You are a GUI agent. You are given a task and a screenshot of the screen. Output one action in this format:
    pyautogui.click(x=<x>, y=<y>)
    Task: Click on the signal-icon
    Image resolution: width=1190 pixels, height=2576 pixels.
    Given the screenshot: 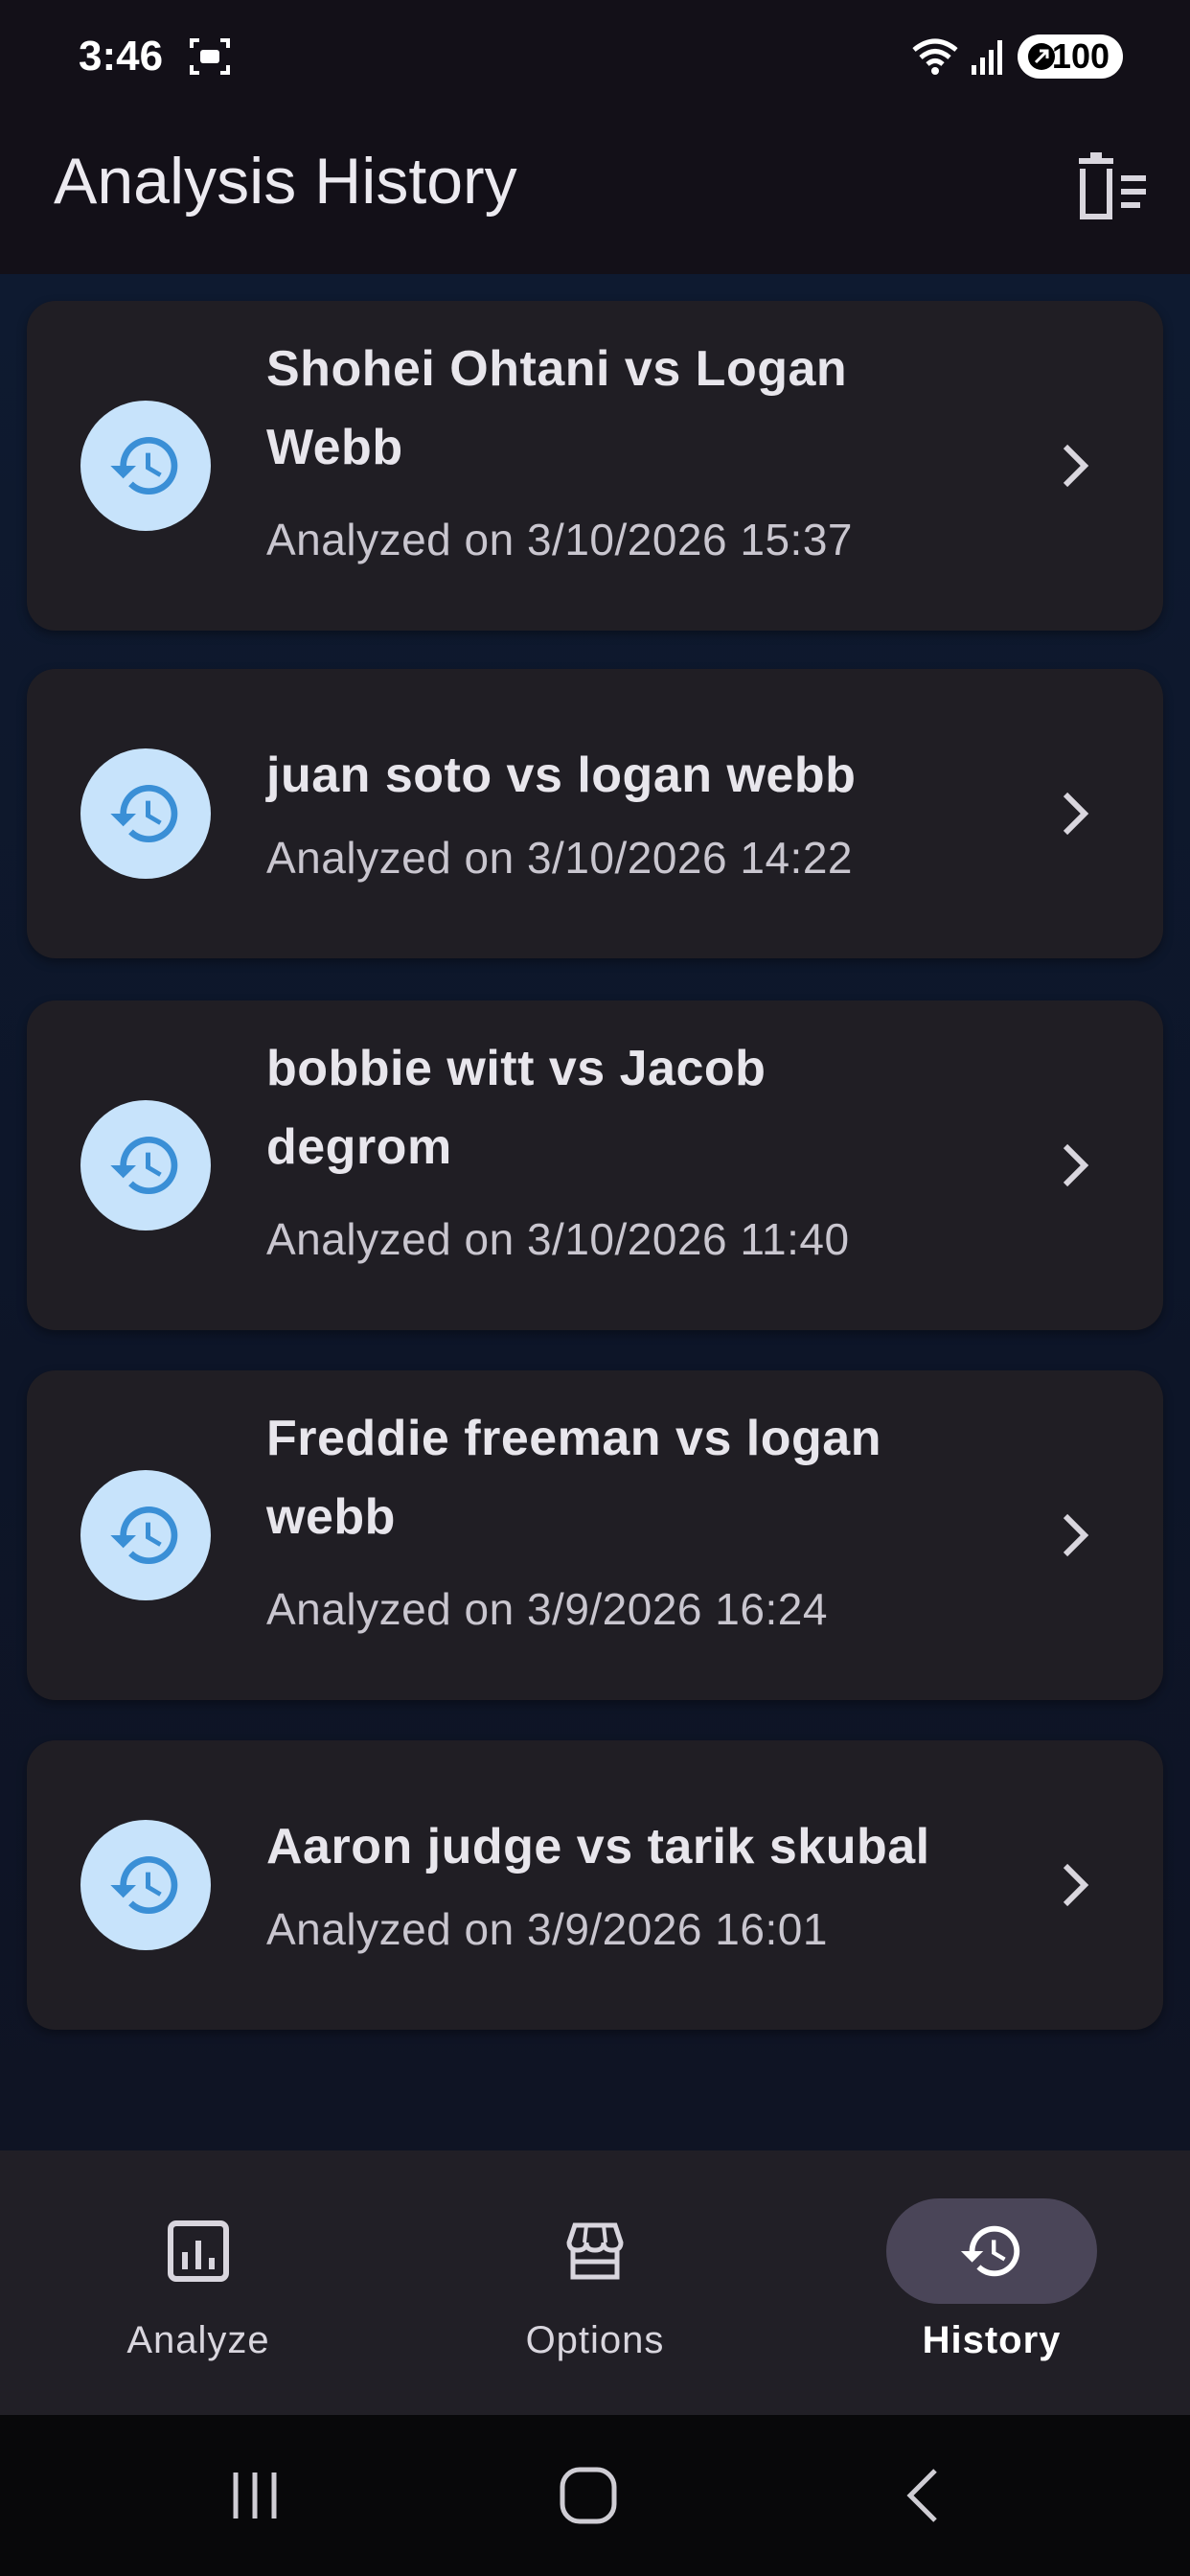 What is the action you would take?
    pyautogui.click(x=987, y=57)
    